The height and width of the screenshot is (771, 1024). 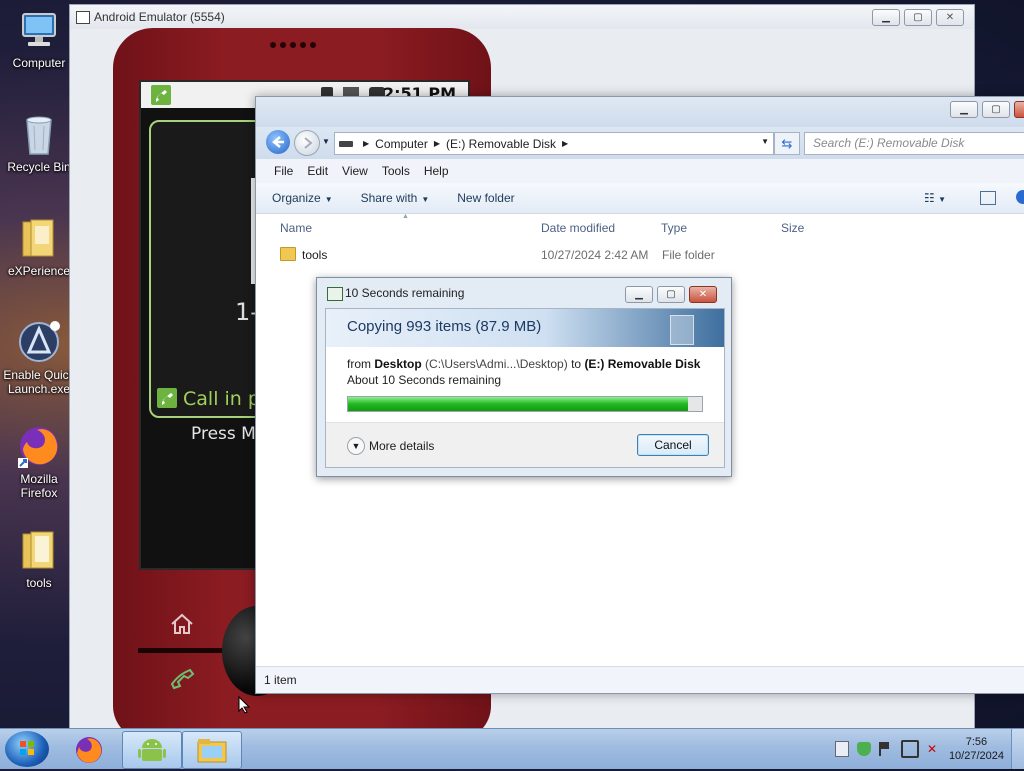 What do you see at coordinates (39, 486) in the screenshot?
I see `desktop-icon-label: Mozilla Firefox` at bounding box center [39, 486].